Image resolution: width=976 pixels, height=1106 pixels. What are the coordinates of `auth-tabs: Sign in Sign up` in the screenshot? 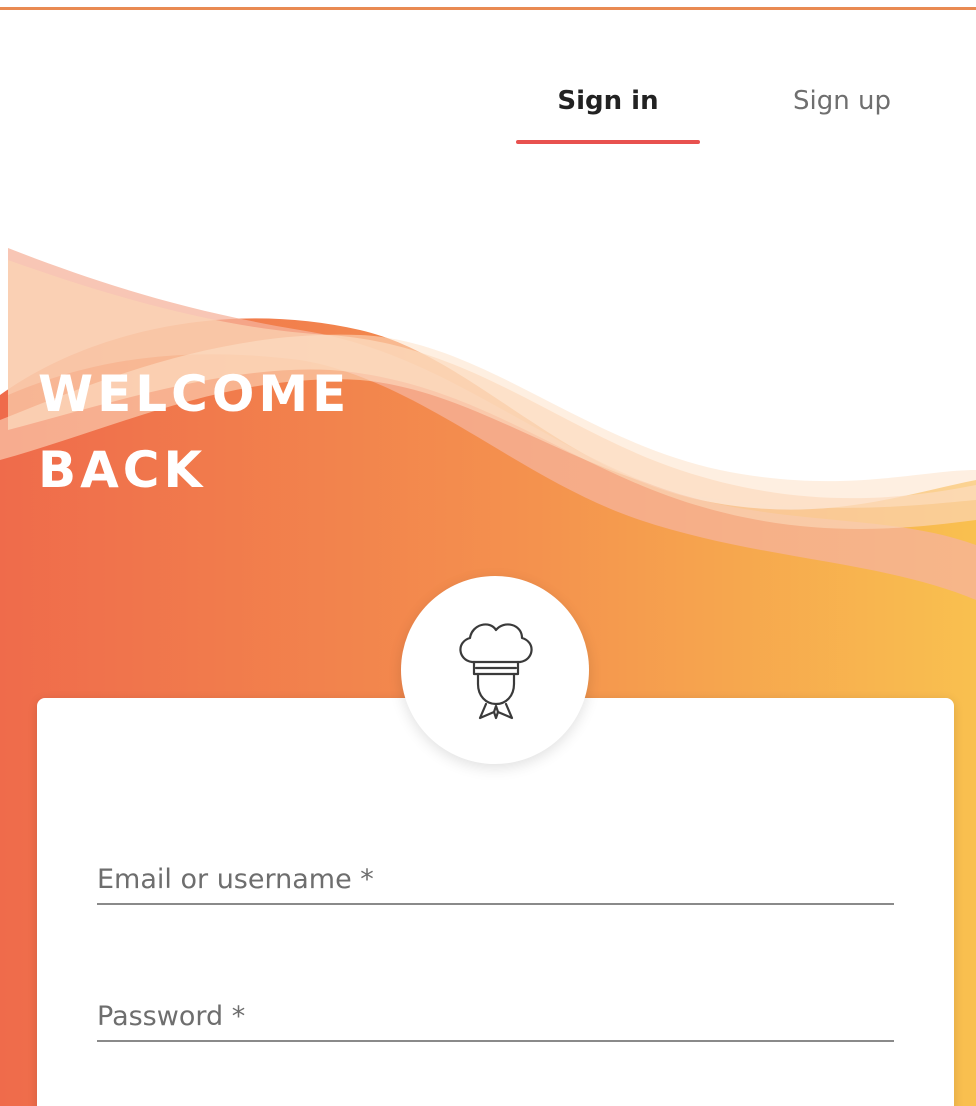 It's located at (488, 115).